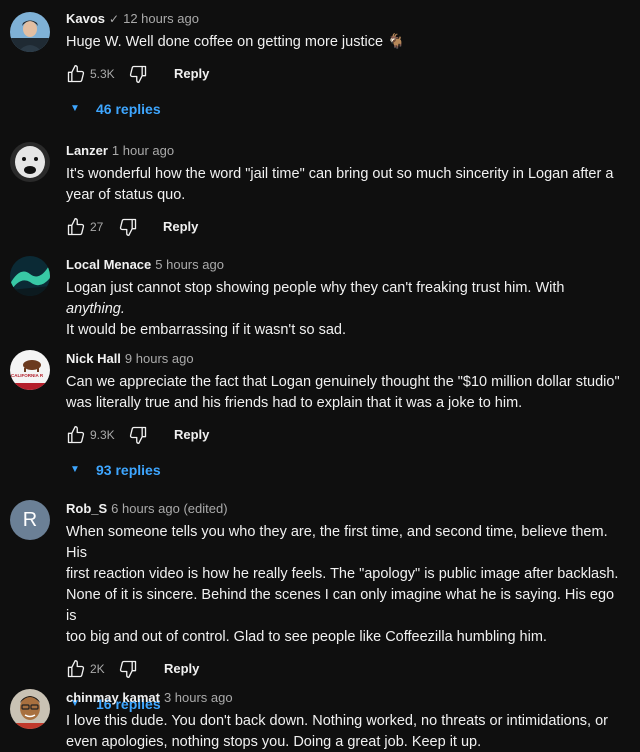 The image size is (640, 752). Describe the element at coordinates (27, 375) in the screenshot. I see `flag-text: CALIFORNIA R` at that location.